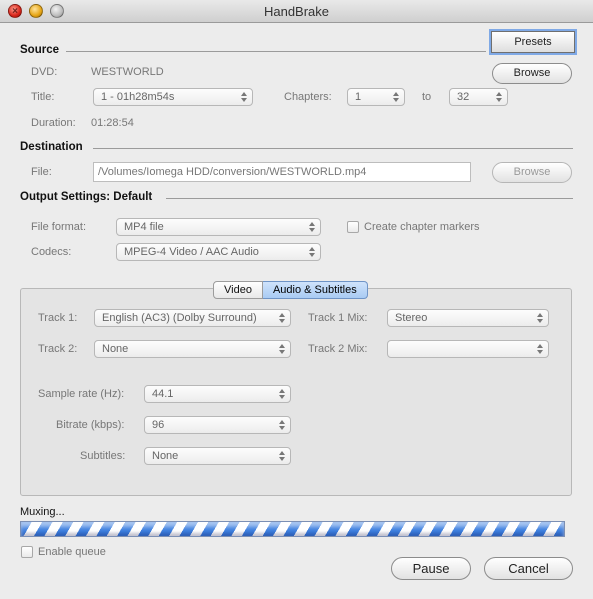  What do you see at coordinates (478, 97) in the screenshot?
I see `chapter-end-popup: 32` at bounding box center [478, 97].